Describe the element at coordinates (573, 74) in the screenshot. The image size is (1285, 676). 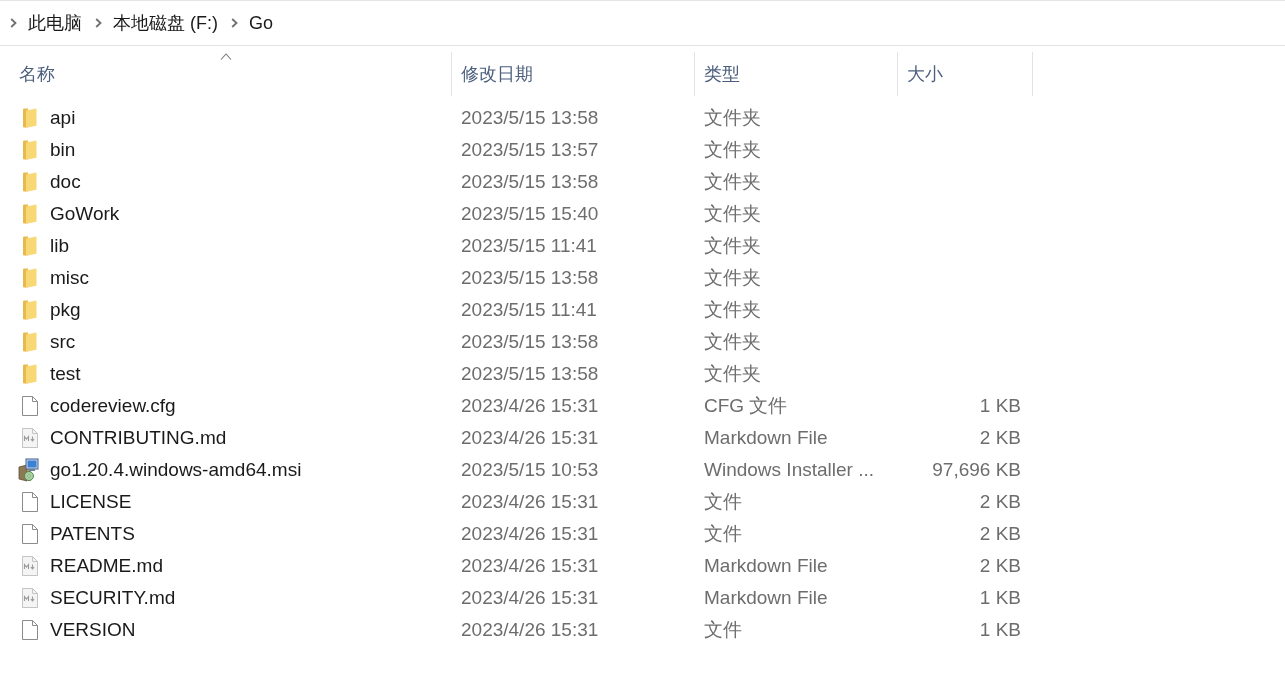
I see `column-header: 修改日期` at that location.